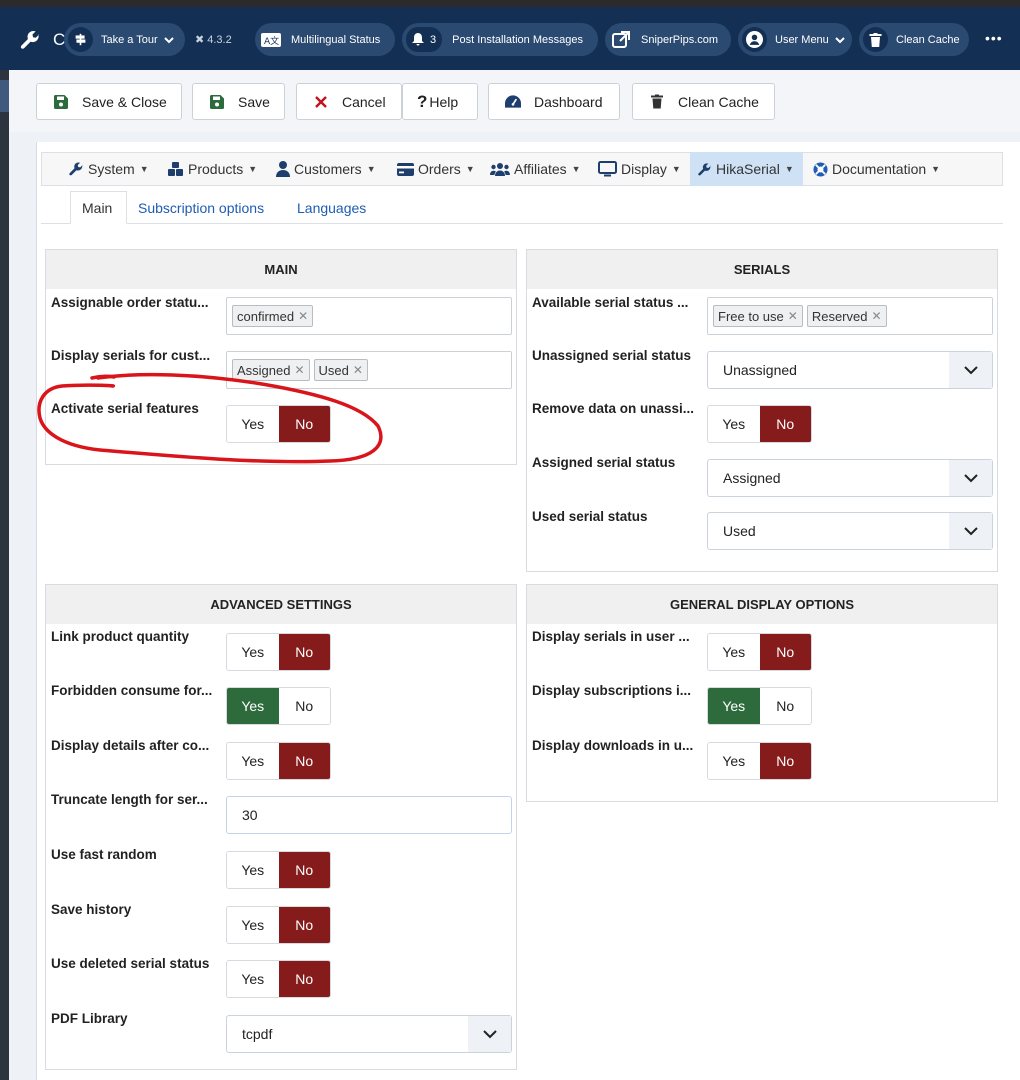  What do you see at coordinates (405, 169) in the screenshot?
I see `credit-card-icon` at bounding box center [405, 169].